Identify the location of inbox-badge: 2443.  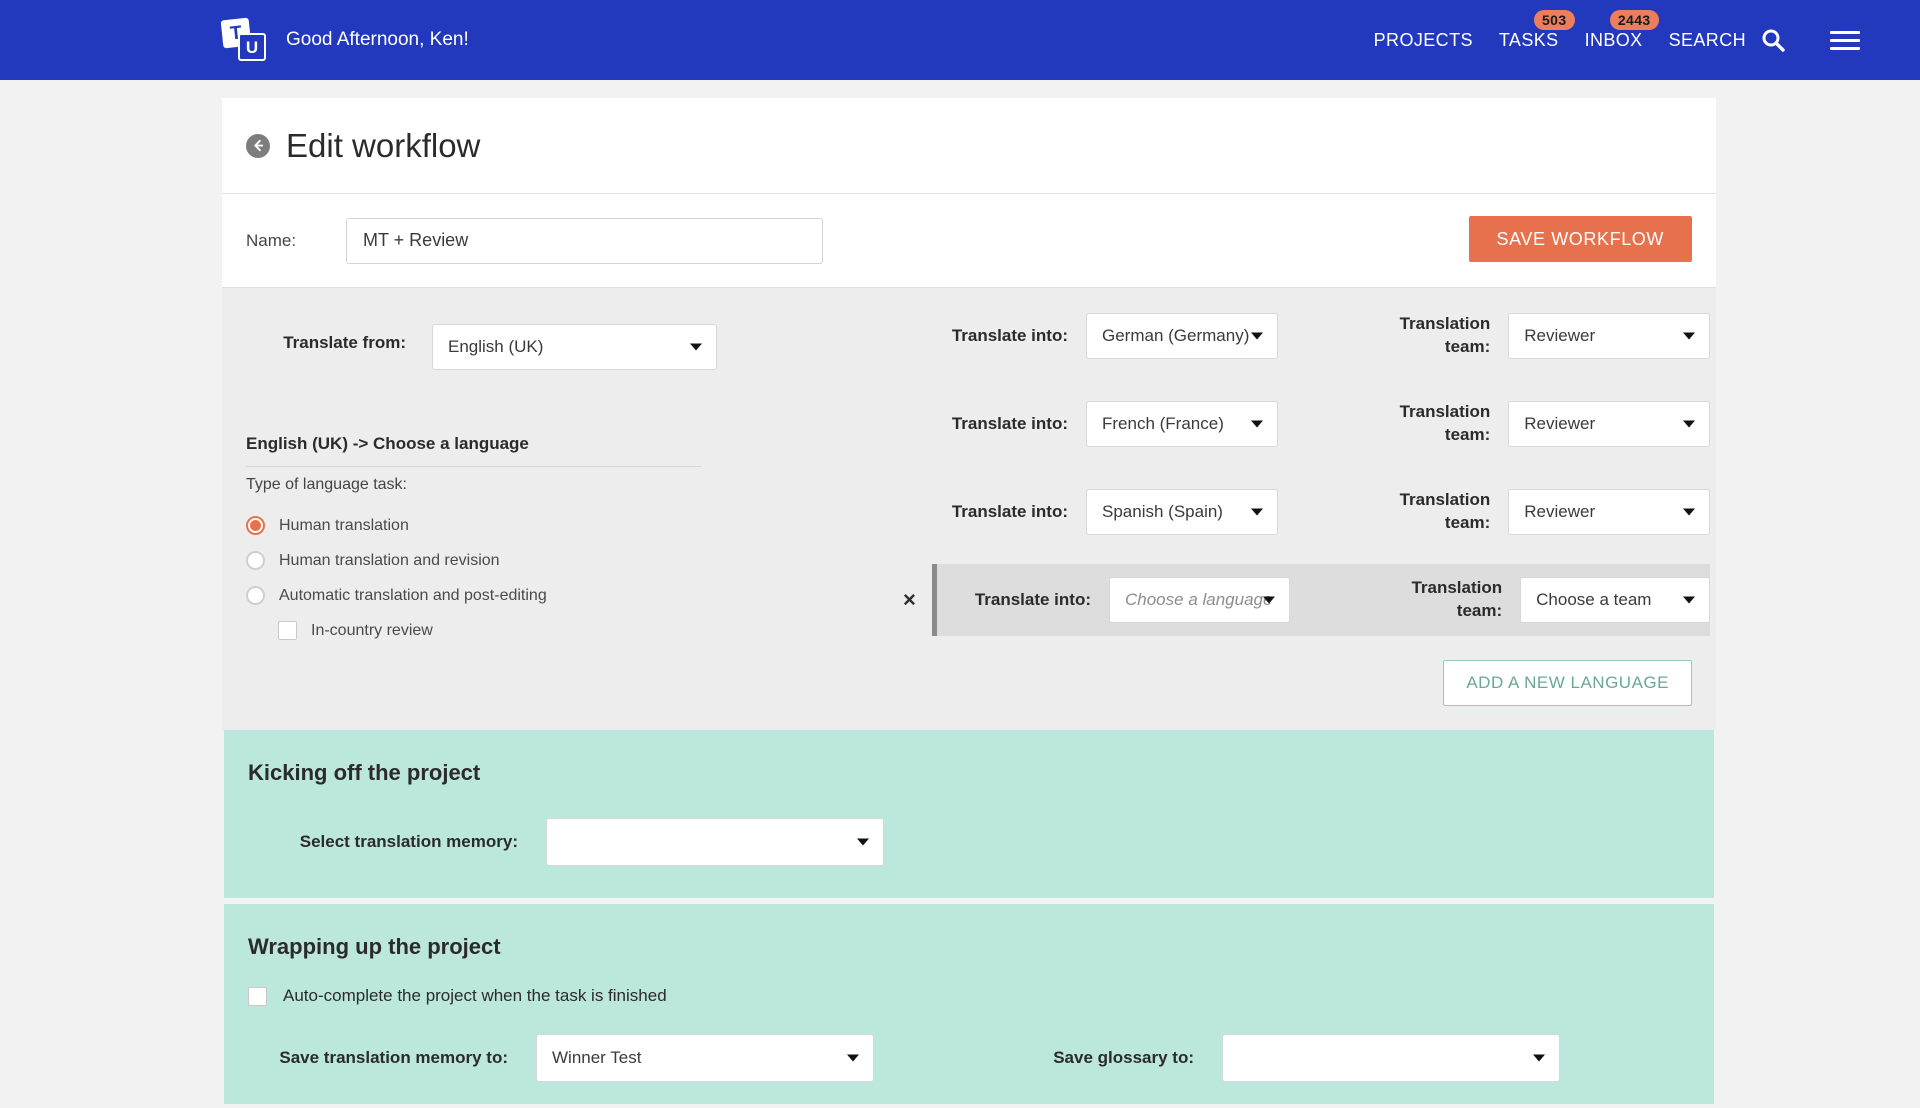
(1634, 20).